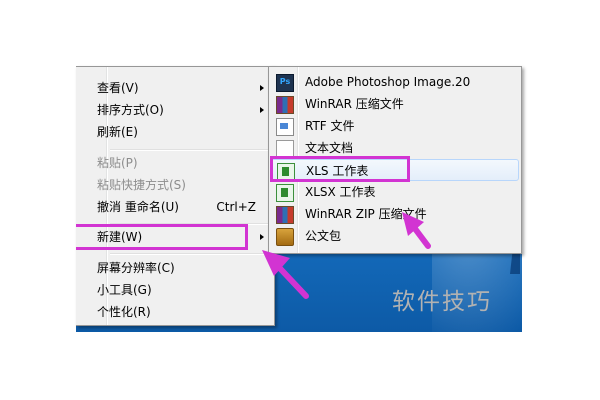  Describe the element at coordinates (175, 132) in the screenshot. I see `menu-item-refresh: 刷新(E)` at that location.